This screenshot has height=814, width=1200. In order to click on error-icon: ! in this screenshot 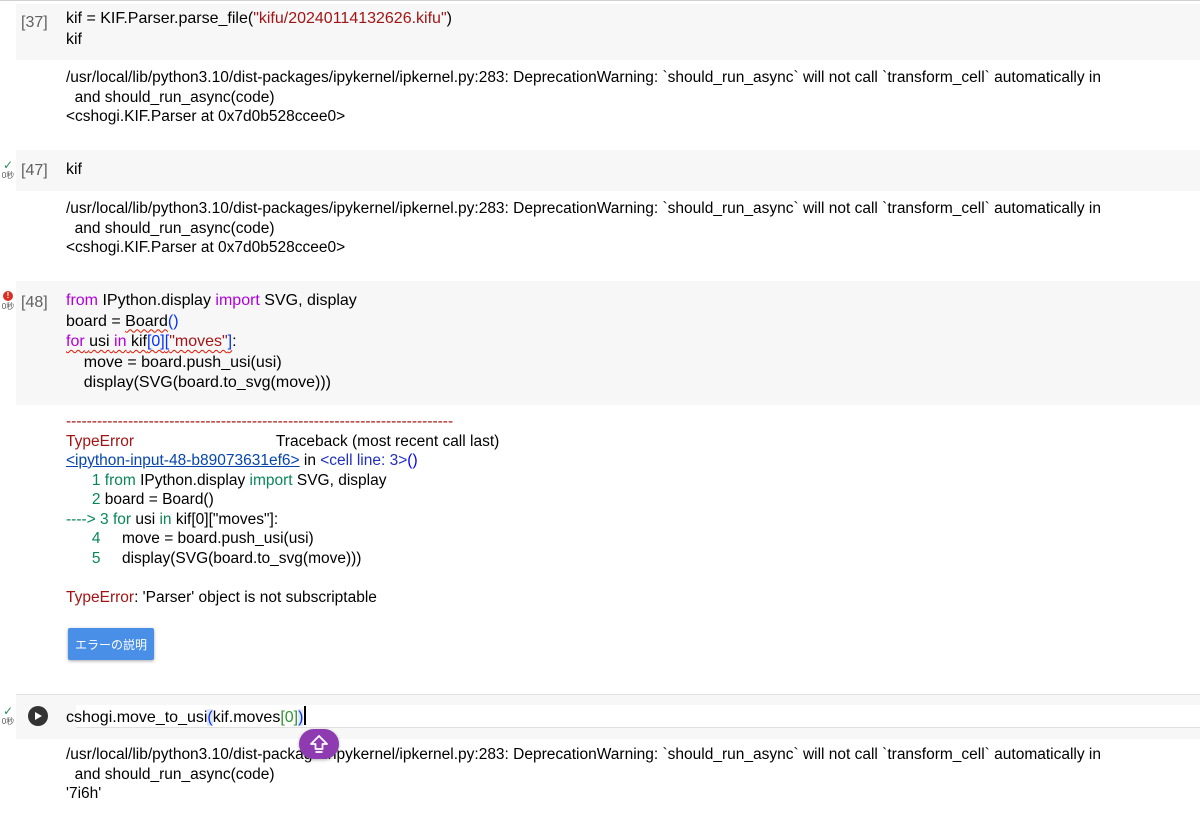, I will do `click(8, 296)`.